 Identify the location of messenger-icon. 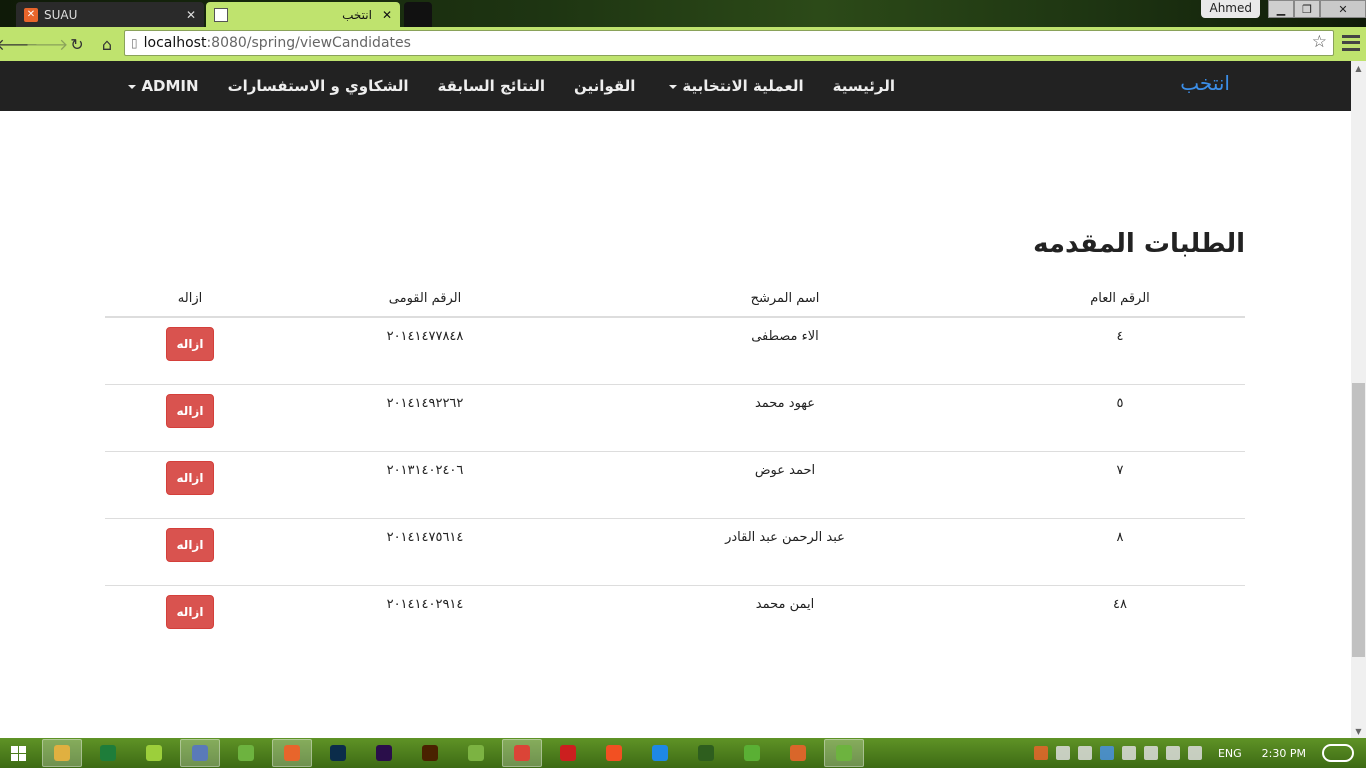
(660, 753).